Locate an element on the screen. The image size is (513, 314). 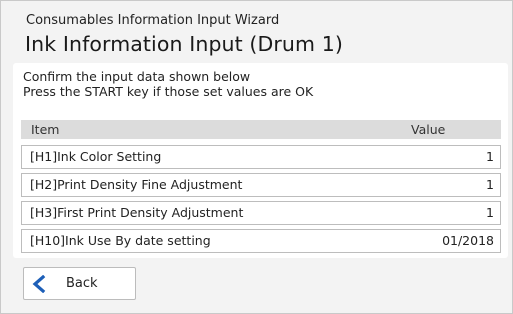
page-title: Ink Information Input (Drum 1) is located at coordinates (184, 44).